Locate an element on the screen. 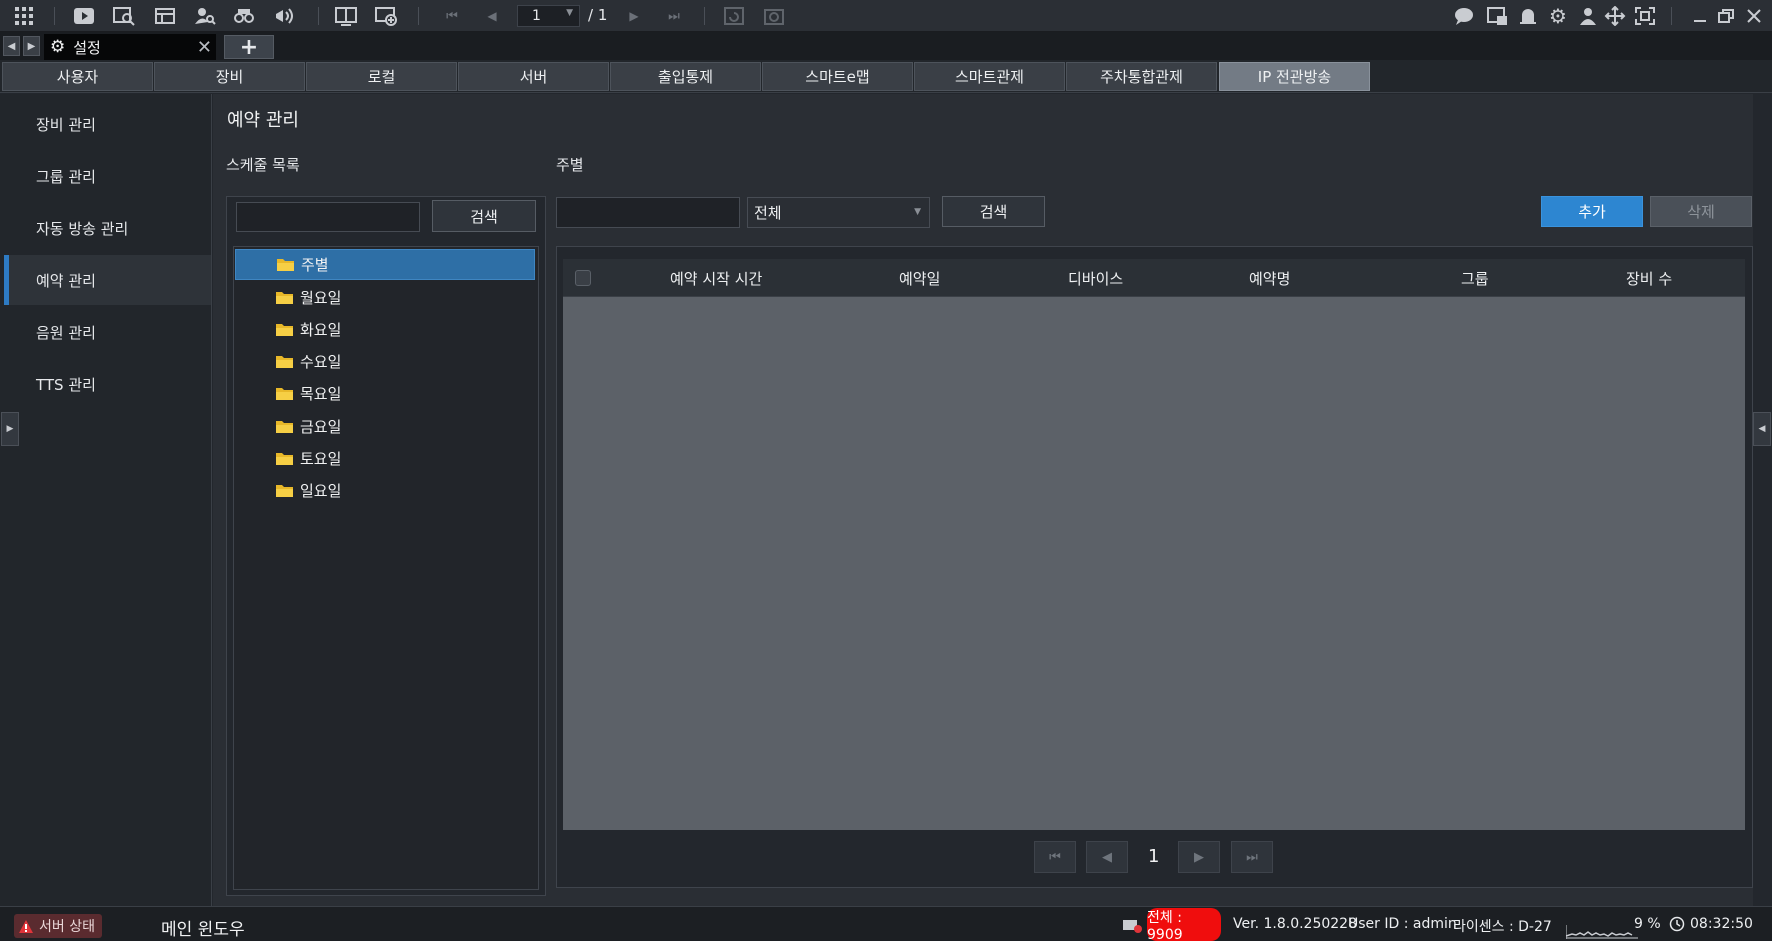 The image size is (1772, 941). refresh-icon is located at coordinates (734, 16).